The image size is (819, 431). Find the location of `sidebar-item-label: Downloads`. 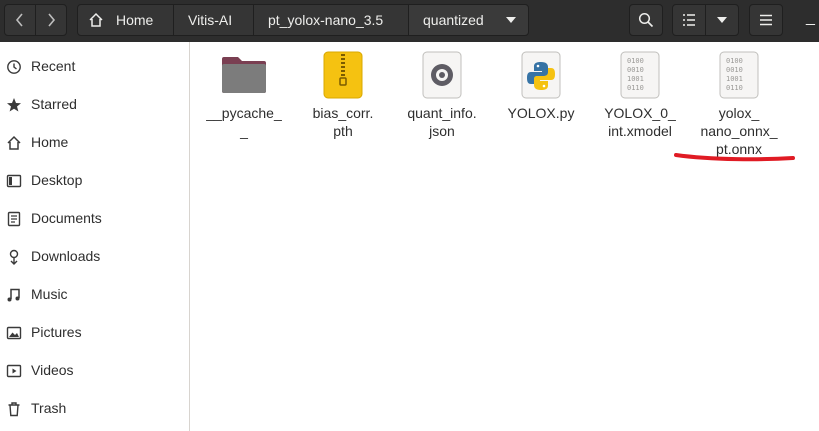

sidebar-item-label: Downloads is located at coordinates (66, 256).